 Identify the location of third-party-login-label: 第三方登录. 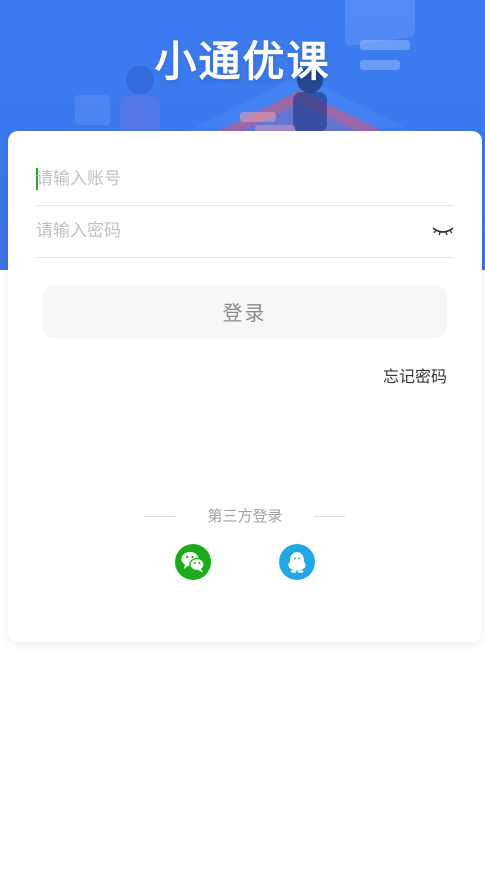
(245, 516).